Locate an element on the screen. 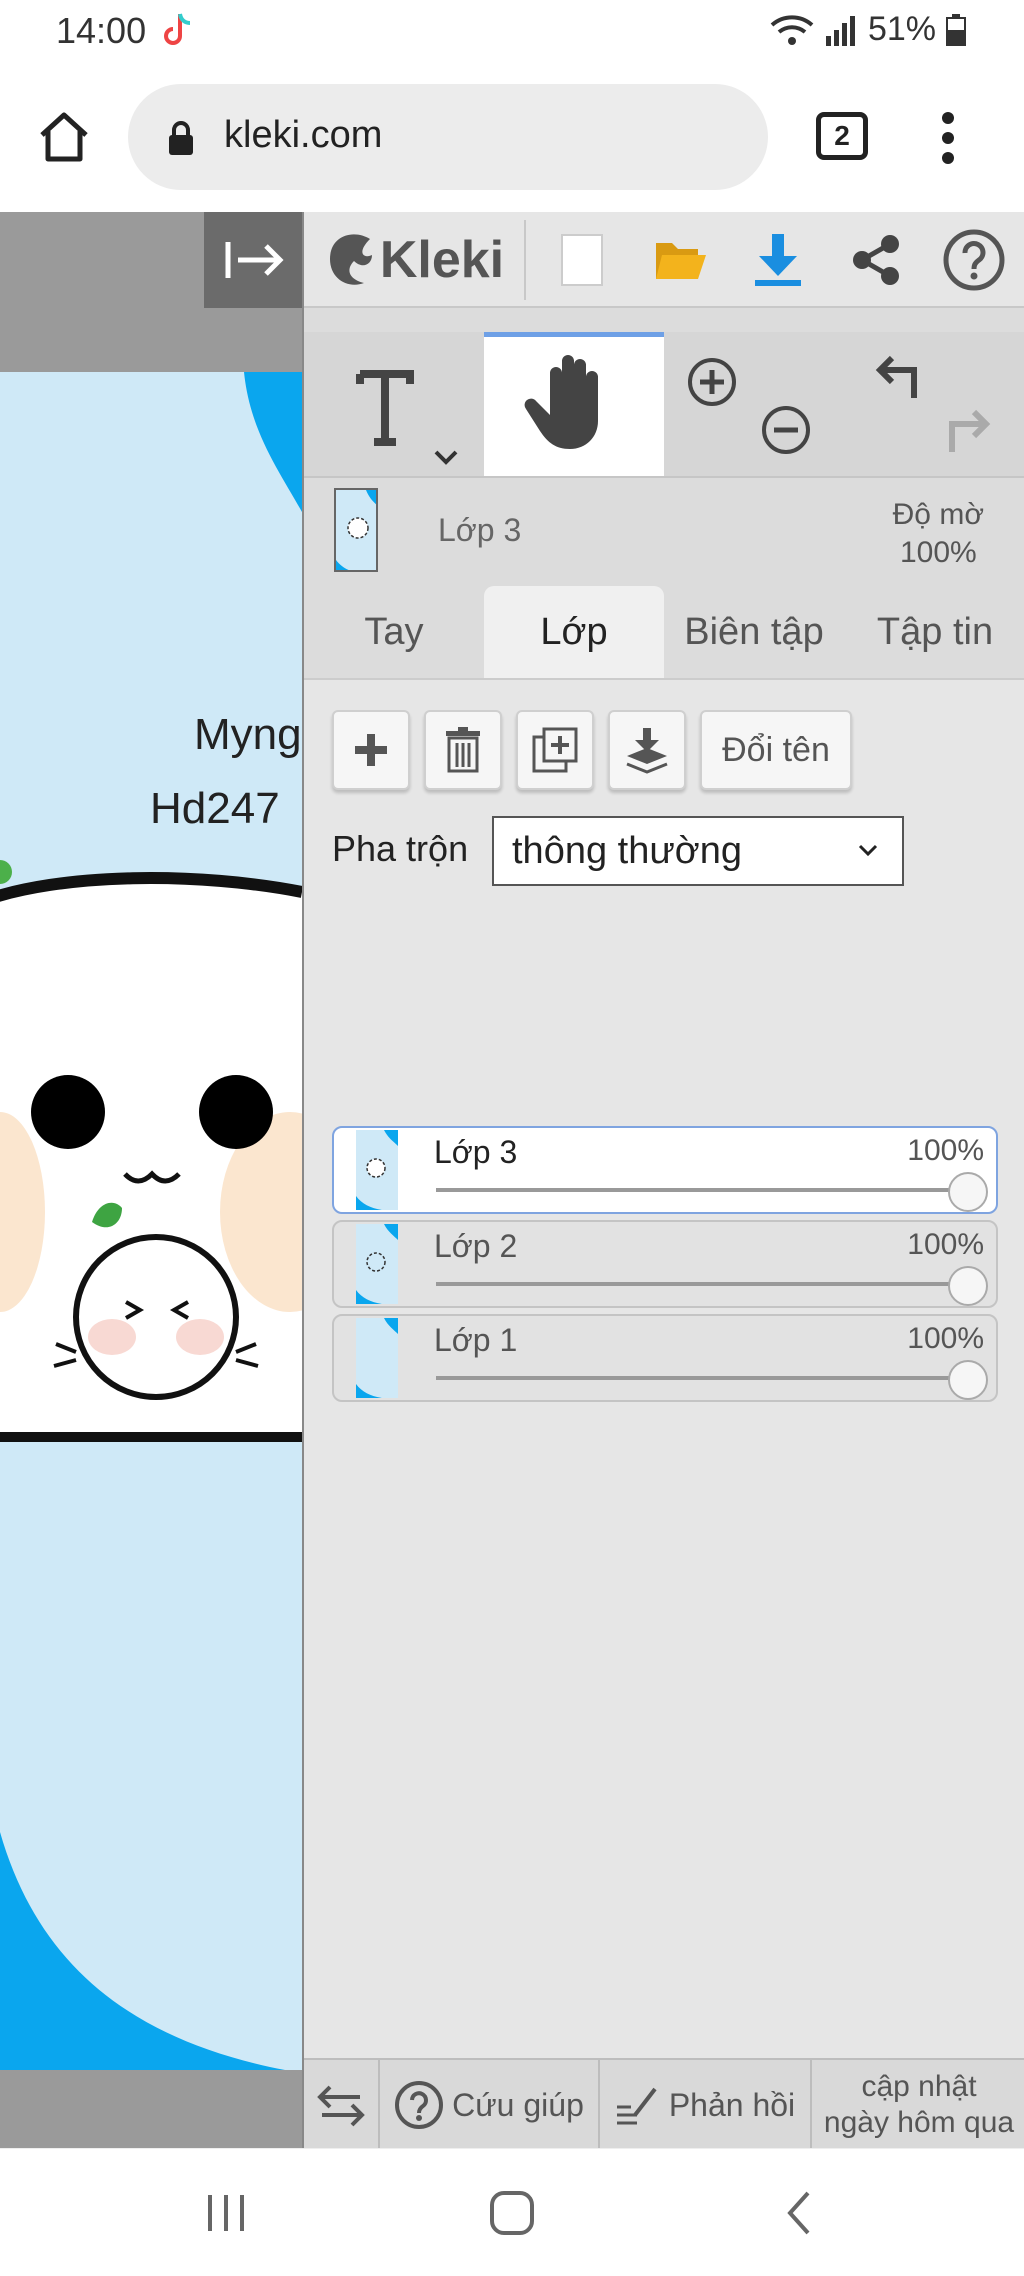  tiktok-icon is located at coordinates (177, 29).